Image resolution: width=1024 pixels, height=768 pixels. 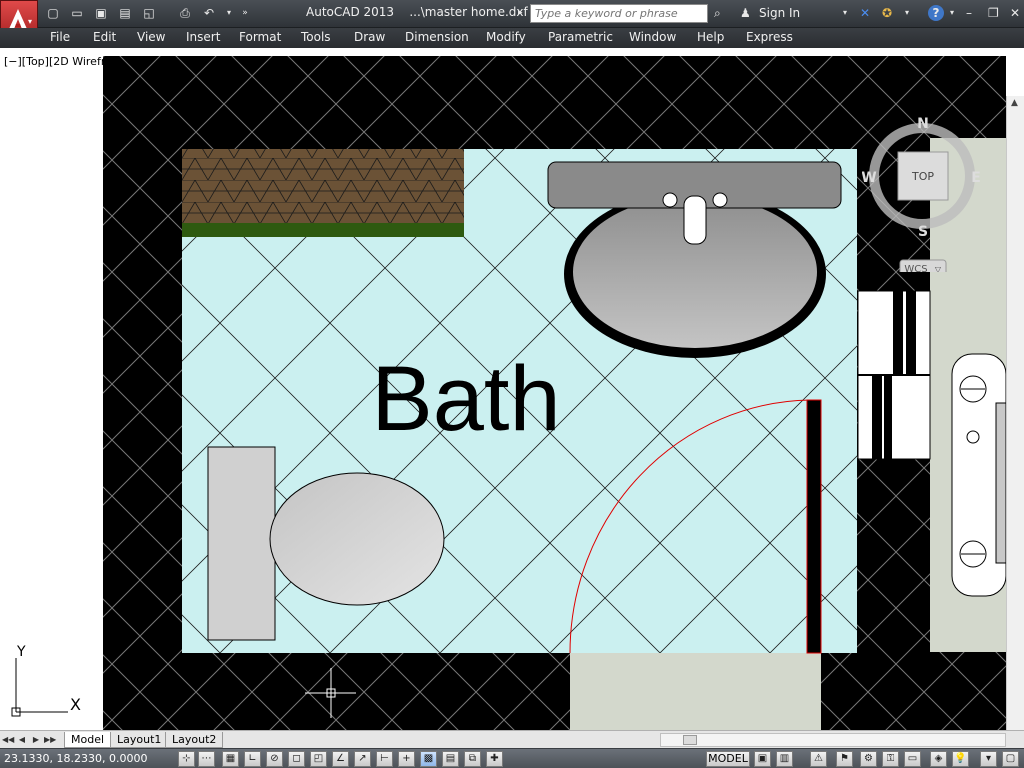 I want to click on menu-format: Format, so click(x=260, y=37).